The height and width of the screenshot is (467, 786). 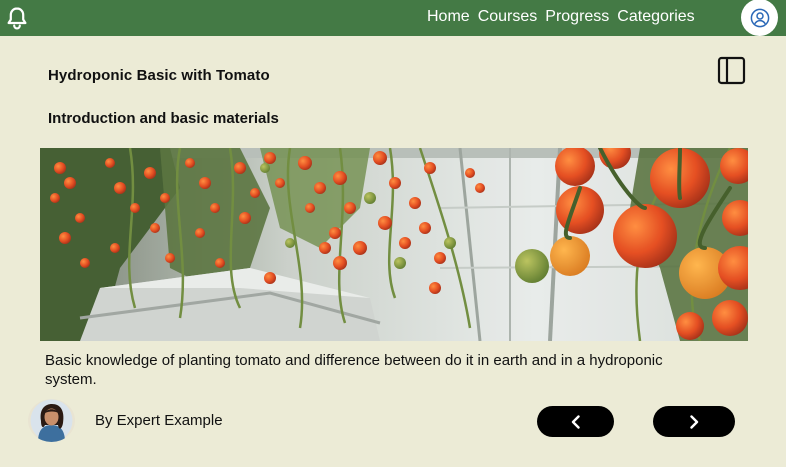 What do you see at coordinates (163, 118) in the screenshot?
I see `lesson-title: Introduction and basic materials` at bounding box center [163, 118].